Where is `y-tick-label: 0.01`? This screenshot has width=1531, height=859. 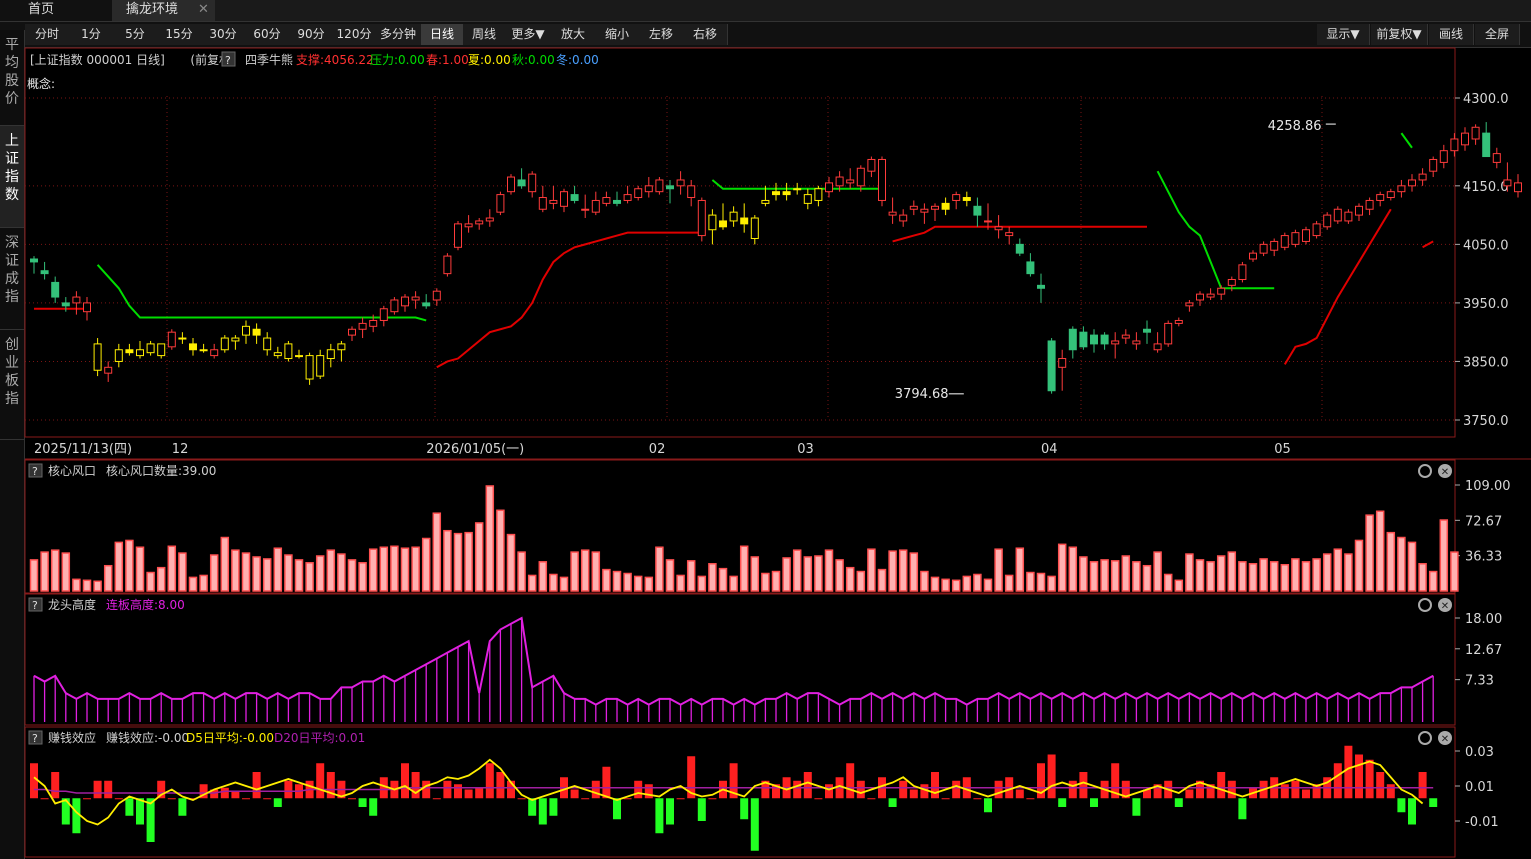
y-tick-label: 0.01 is located at coordinates (1479, 787).